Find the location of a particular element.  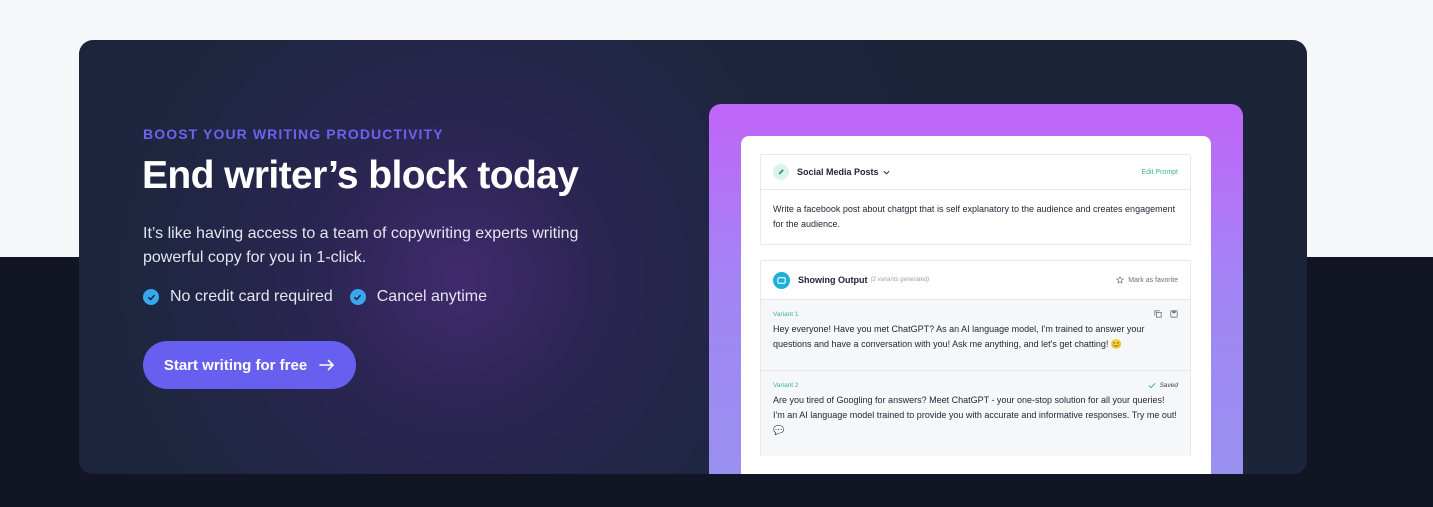

saved-indicator: Saved is located at coordinates (1163, 385).